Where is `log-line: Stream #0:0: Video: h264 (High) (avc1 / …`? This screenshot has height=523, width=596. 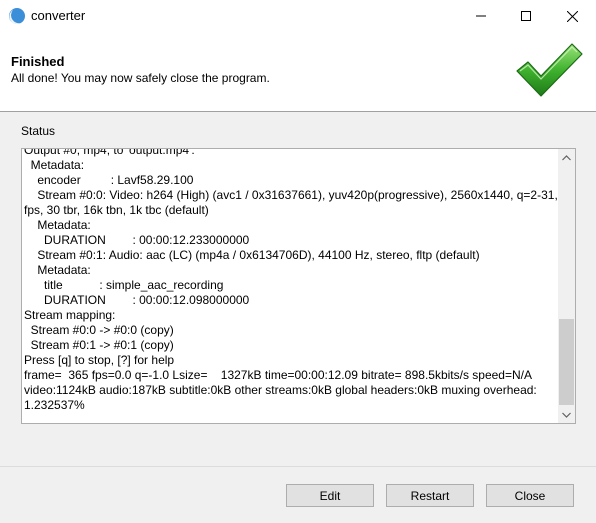 log-line: Stream #0:0: Video: h264 (High) (avc1 / … is located at coordinates (291, 195).